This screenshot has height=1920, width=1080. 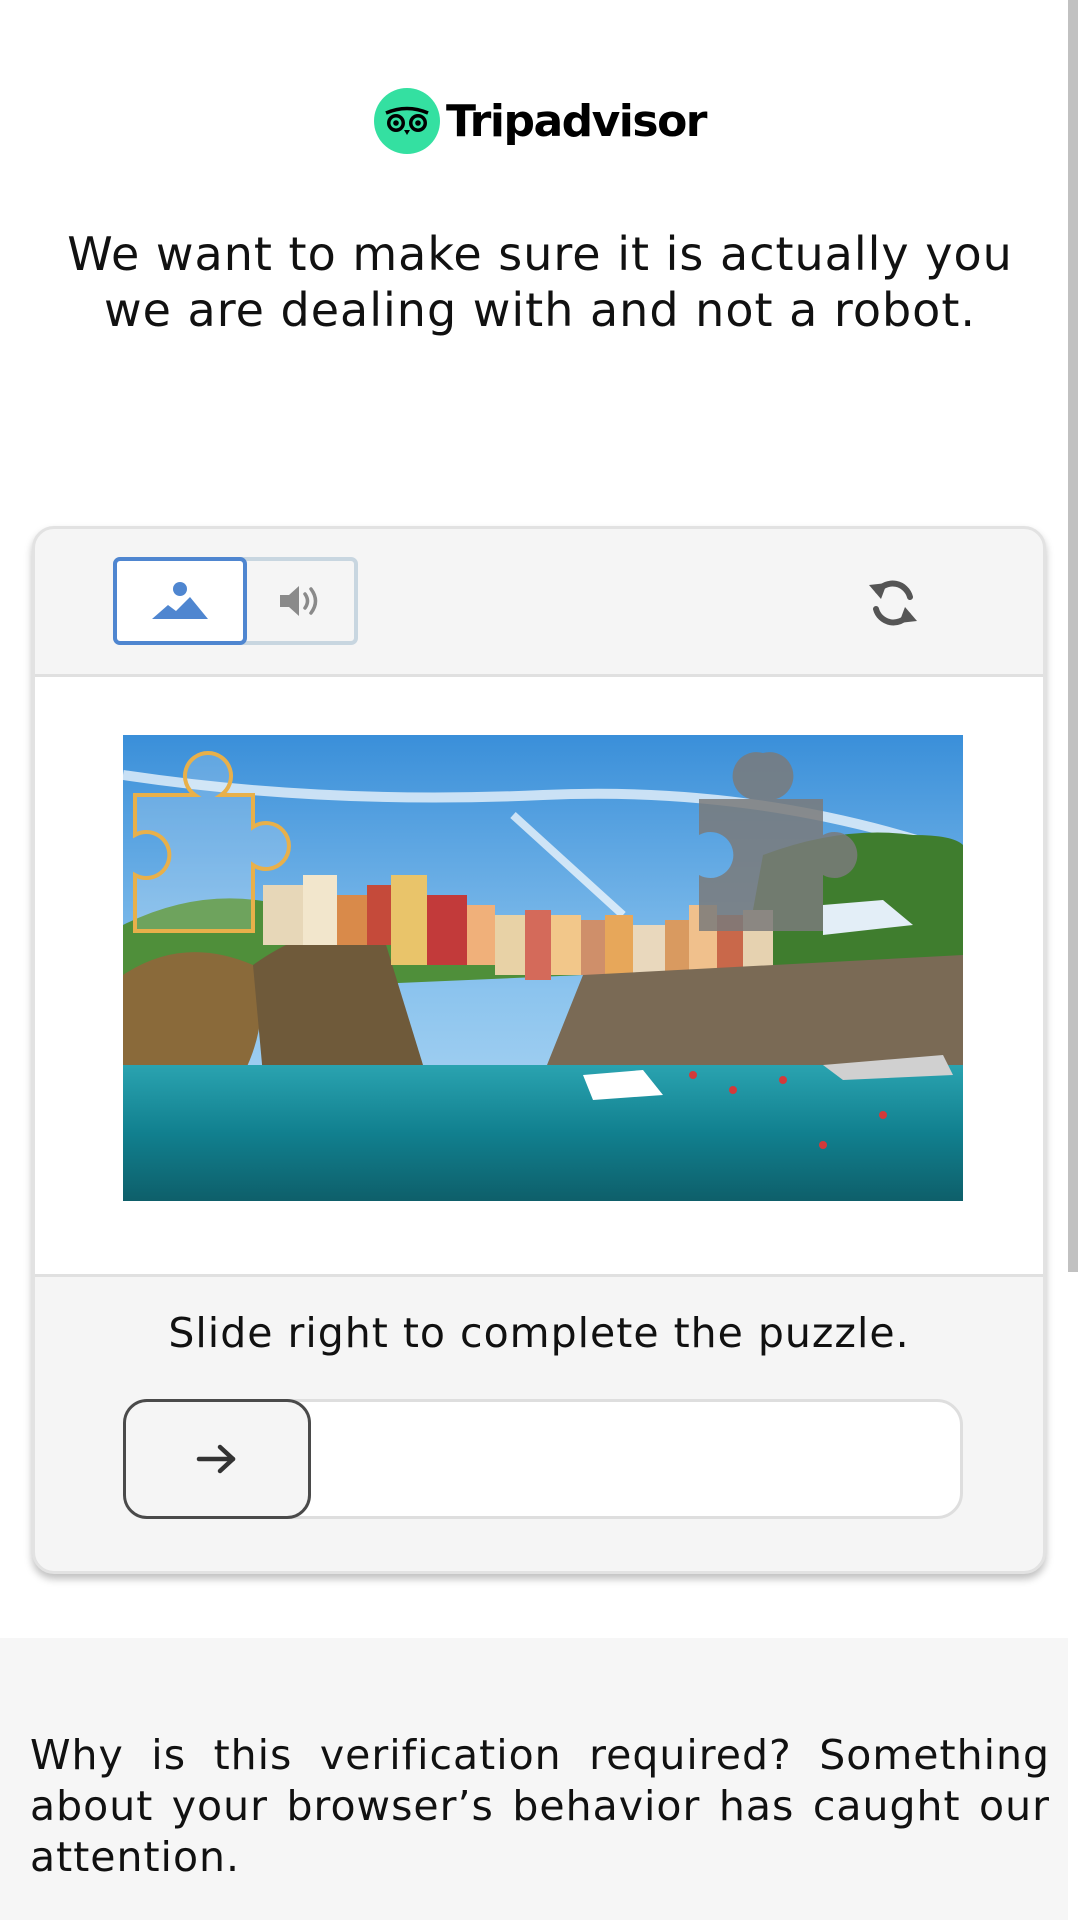 I want to click on owl-eyes-icon, so click(x=406, y=121).